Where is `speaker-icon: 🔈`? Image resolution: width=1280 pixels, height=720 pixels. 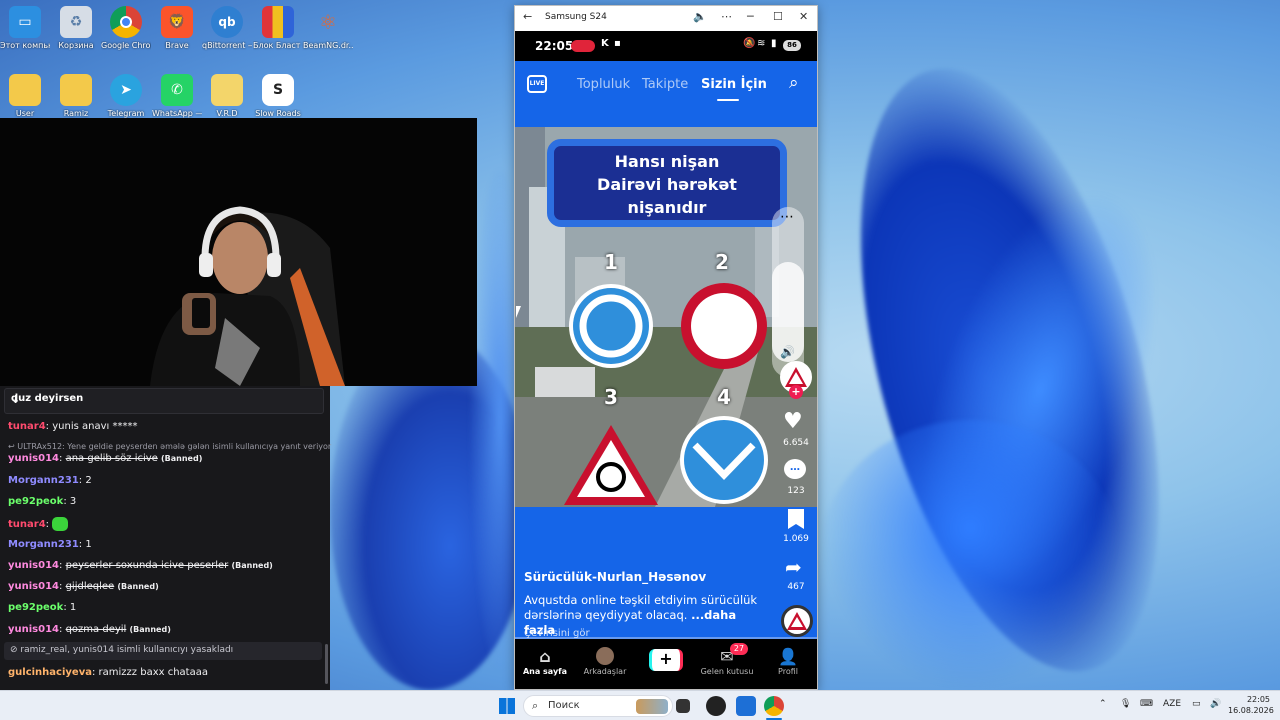
speaker-icon: 🔈 is located at coordinates (700, 16).